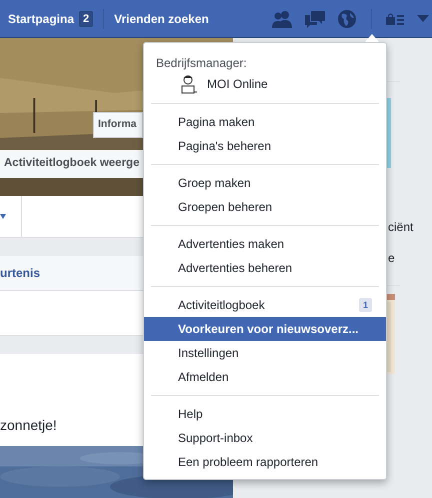  Describe the element at coordinates (265, 268) in the screenshot. I see `menu-item: Advertenties beheren` at that location.